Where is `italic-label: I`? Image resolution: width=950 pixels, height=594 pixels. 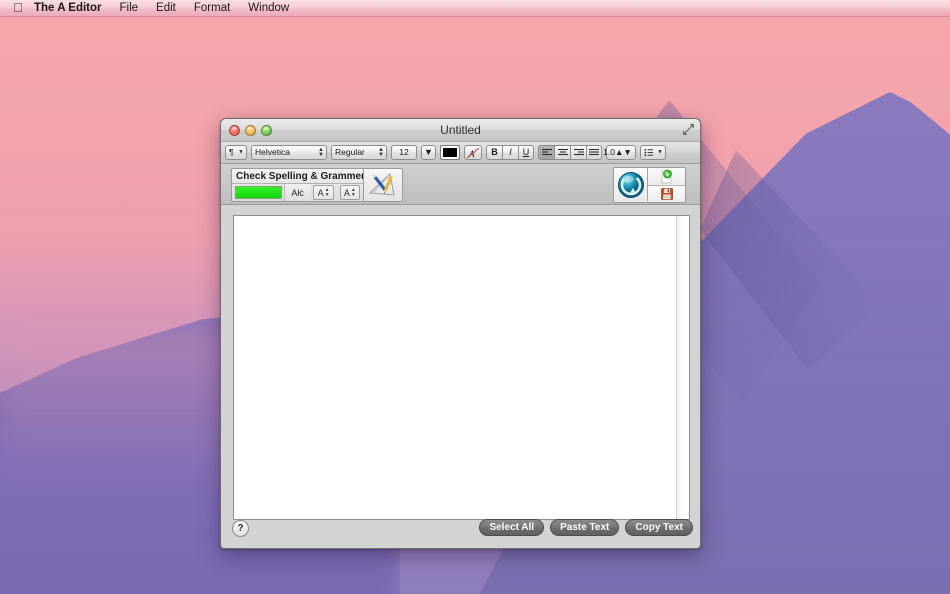
italic-label: I is located at coordinates (510, 152).